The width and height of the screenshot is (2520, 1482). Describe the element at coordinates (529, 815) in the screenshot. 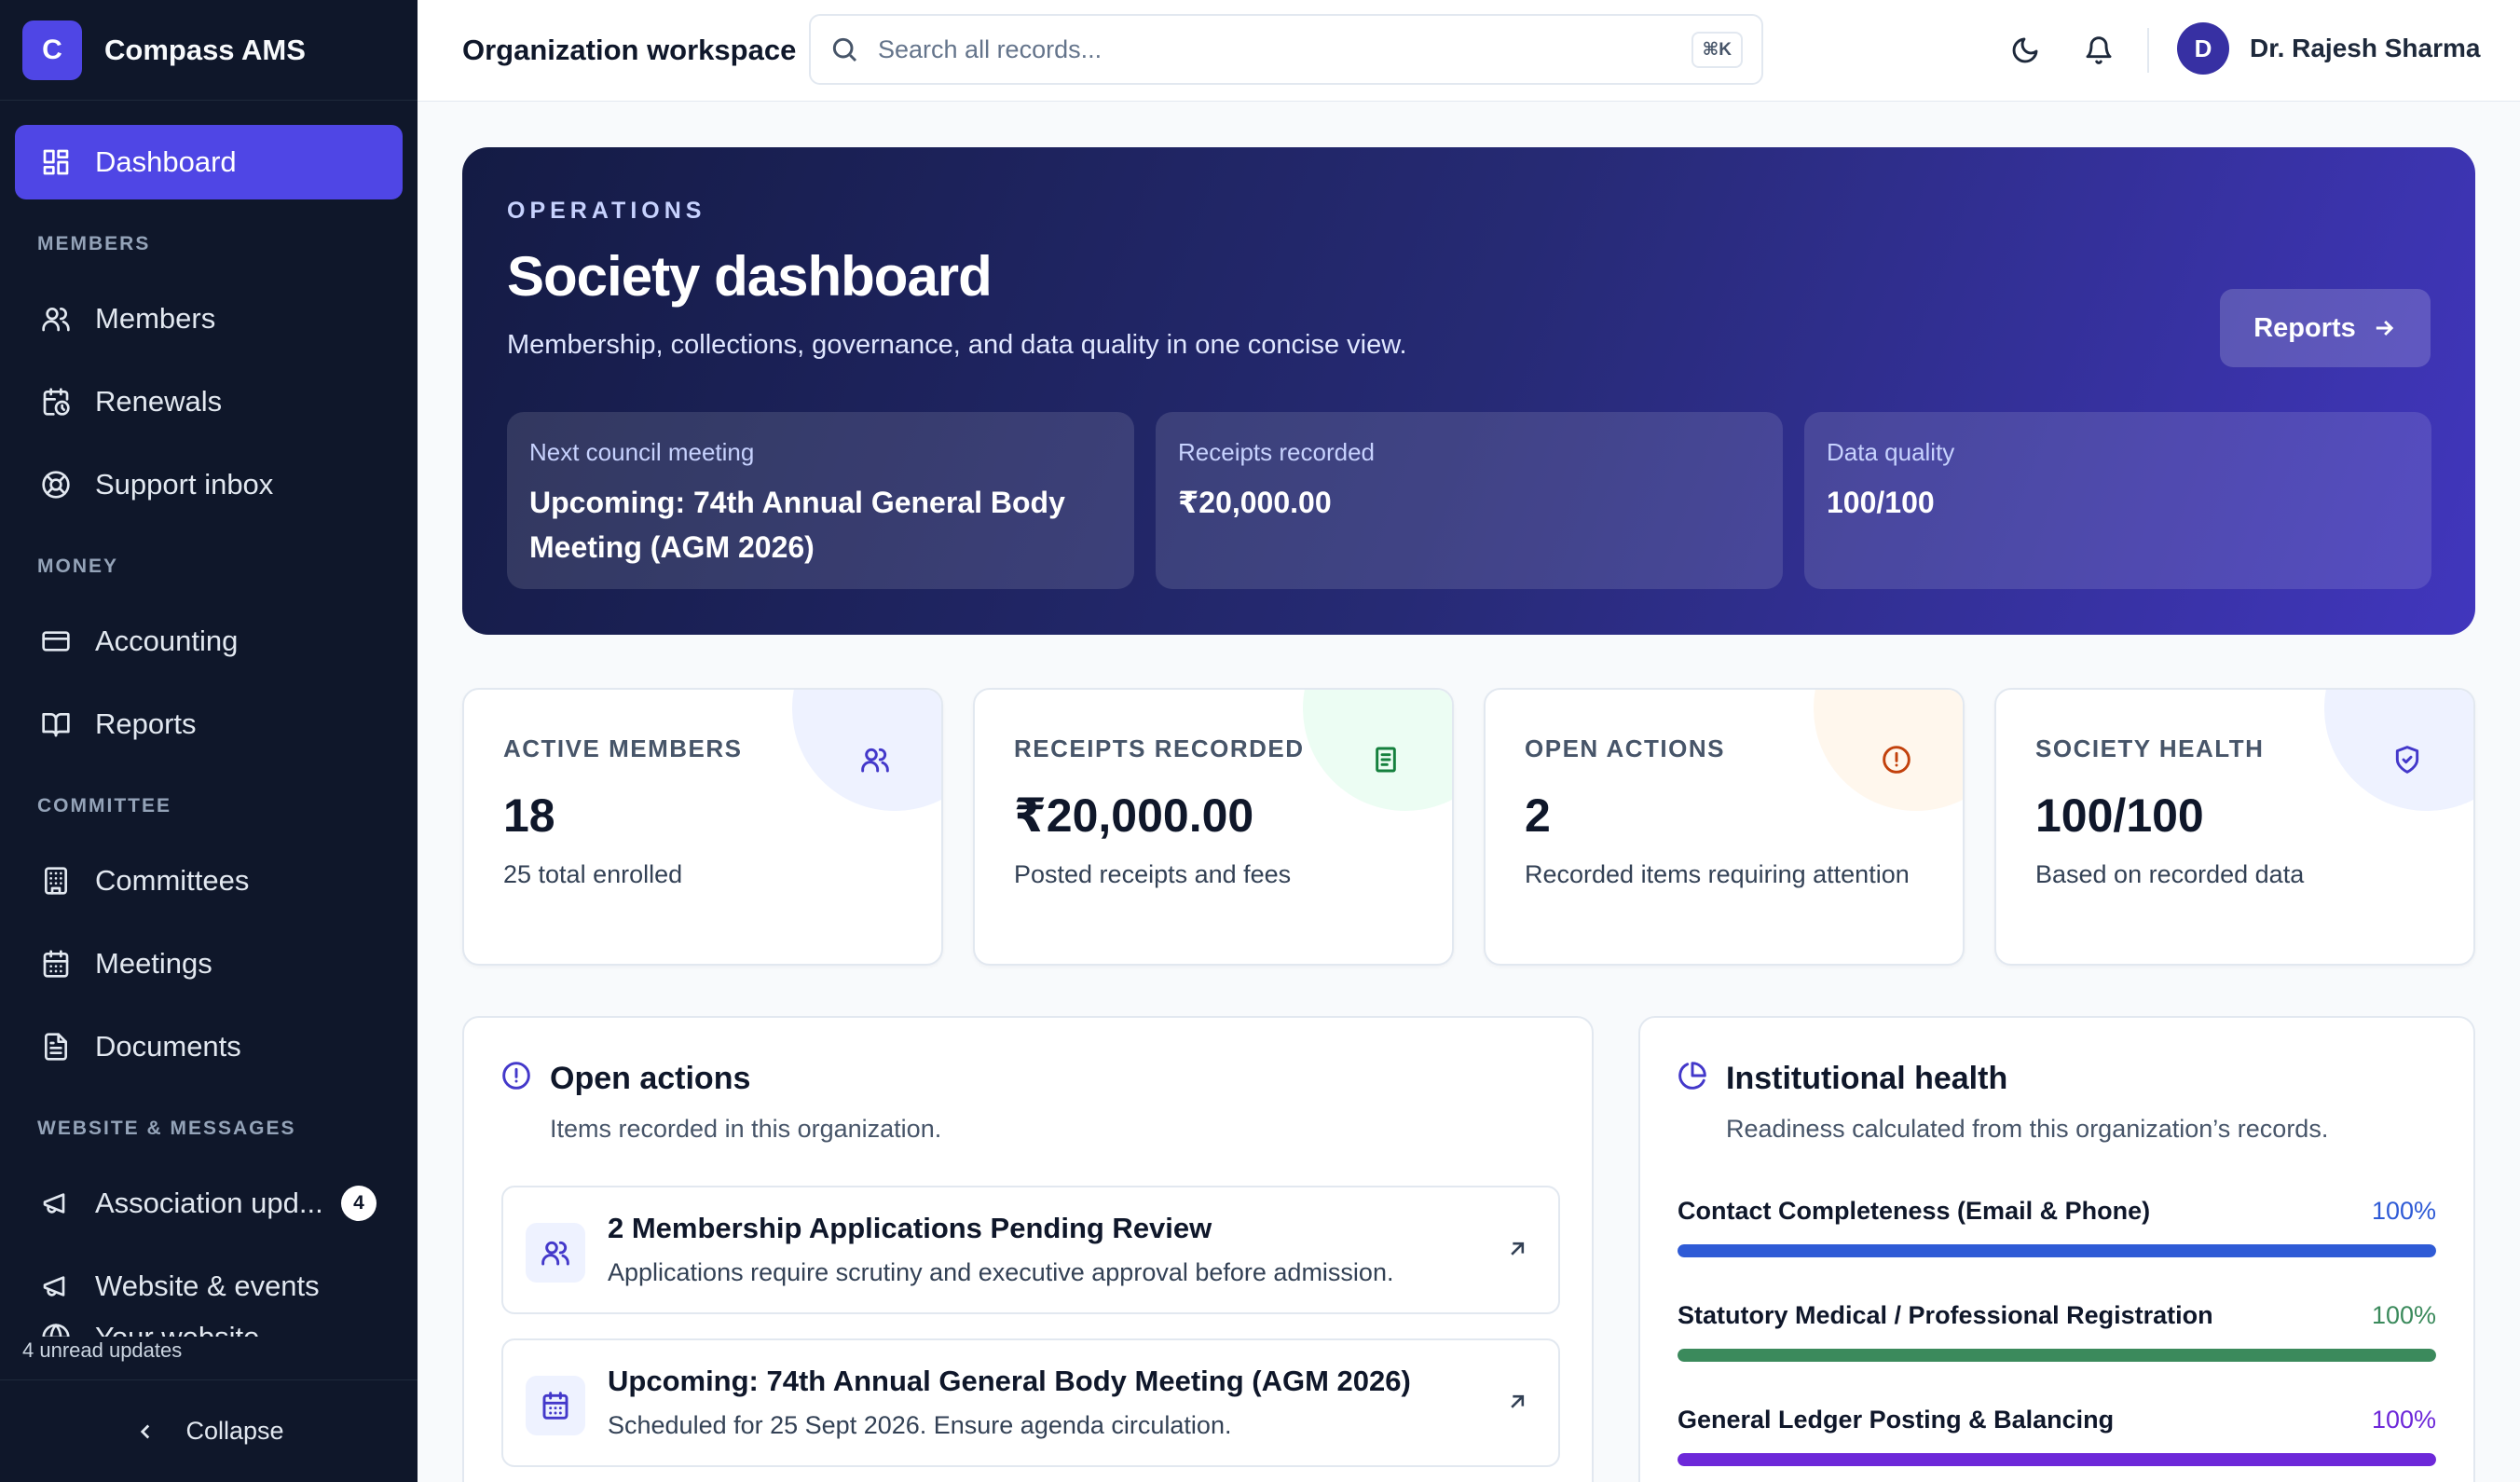

I see `stat-value: 18` at that location.